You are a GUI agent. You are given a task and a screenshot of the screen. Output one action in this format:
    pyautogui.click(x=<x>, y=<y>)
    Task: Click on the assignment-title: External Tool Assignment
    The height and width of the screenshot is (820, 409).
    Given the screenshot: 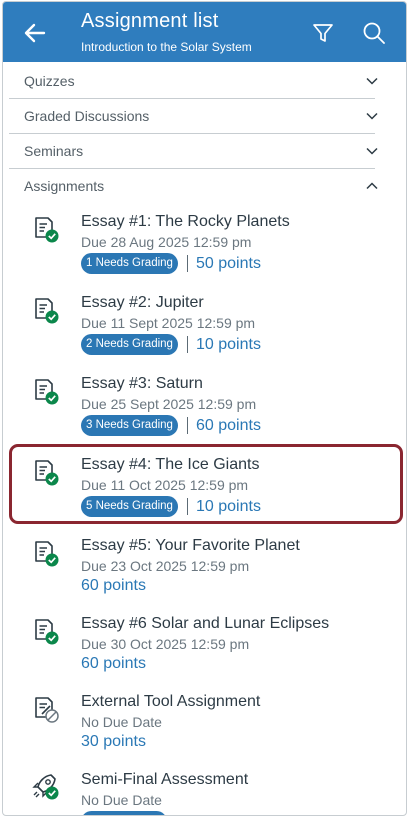 What is the action you would take?
    pyautogui.click(x=171, y=701)
    